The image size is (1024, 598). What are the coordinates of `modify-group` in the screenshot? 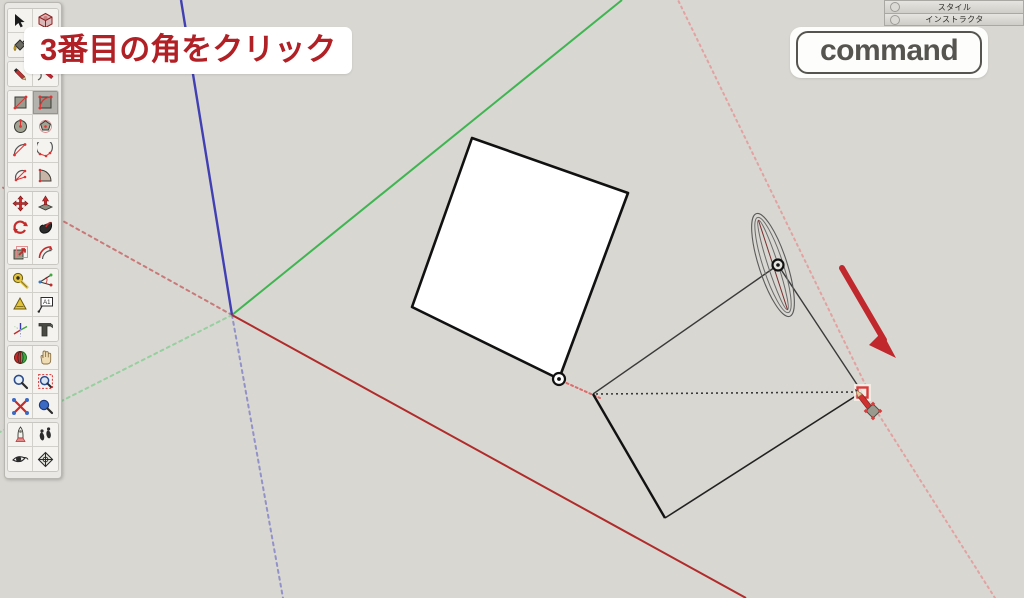 It's located at (33, 228).